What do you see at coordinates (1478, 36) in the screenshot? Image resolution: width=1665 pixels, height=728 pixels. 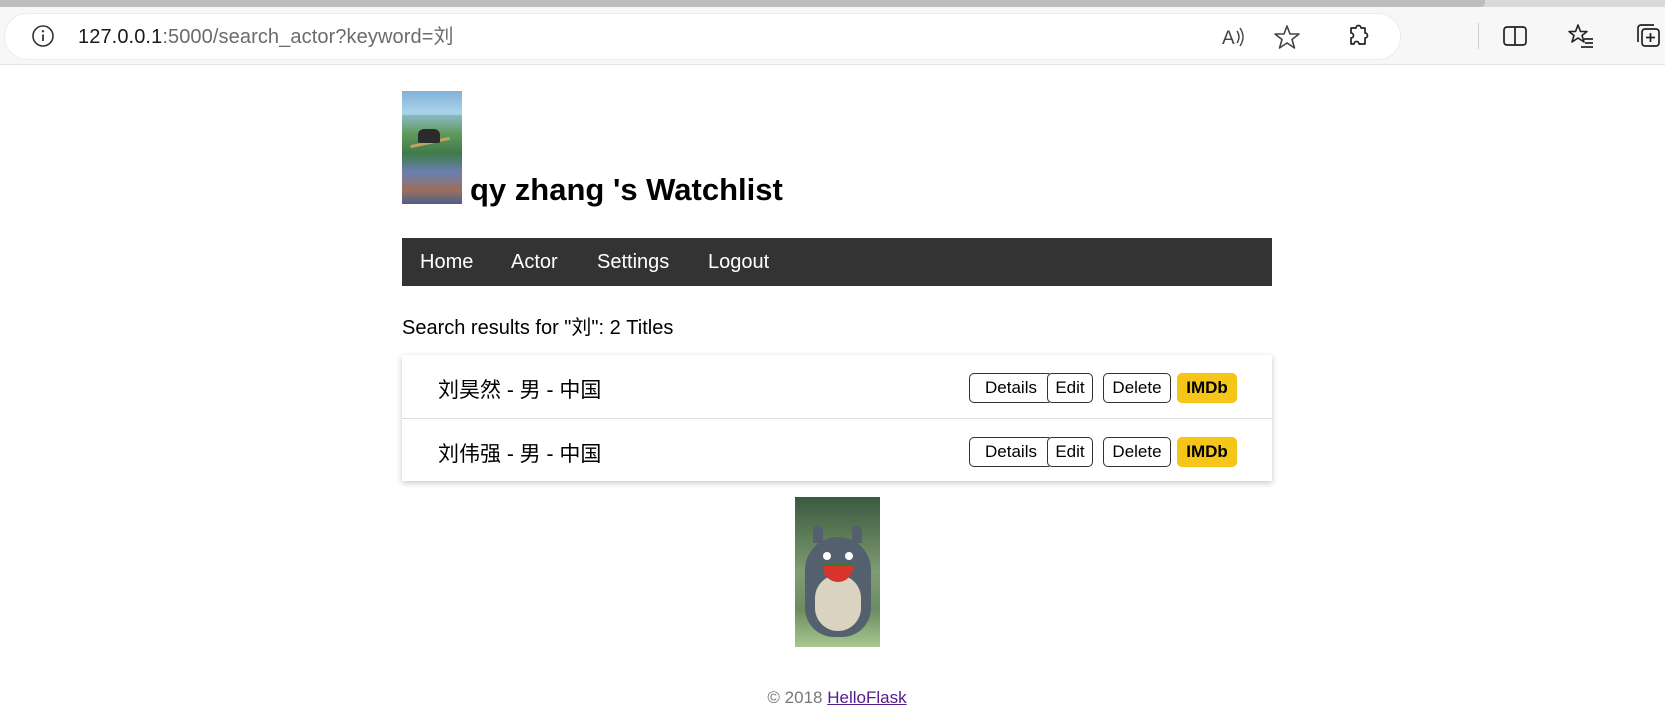 I see `toolbar-separator` at bounding box center [1478, 36].